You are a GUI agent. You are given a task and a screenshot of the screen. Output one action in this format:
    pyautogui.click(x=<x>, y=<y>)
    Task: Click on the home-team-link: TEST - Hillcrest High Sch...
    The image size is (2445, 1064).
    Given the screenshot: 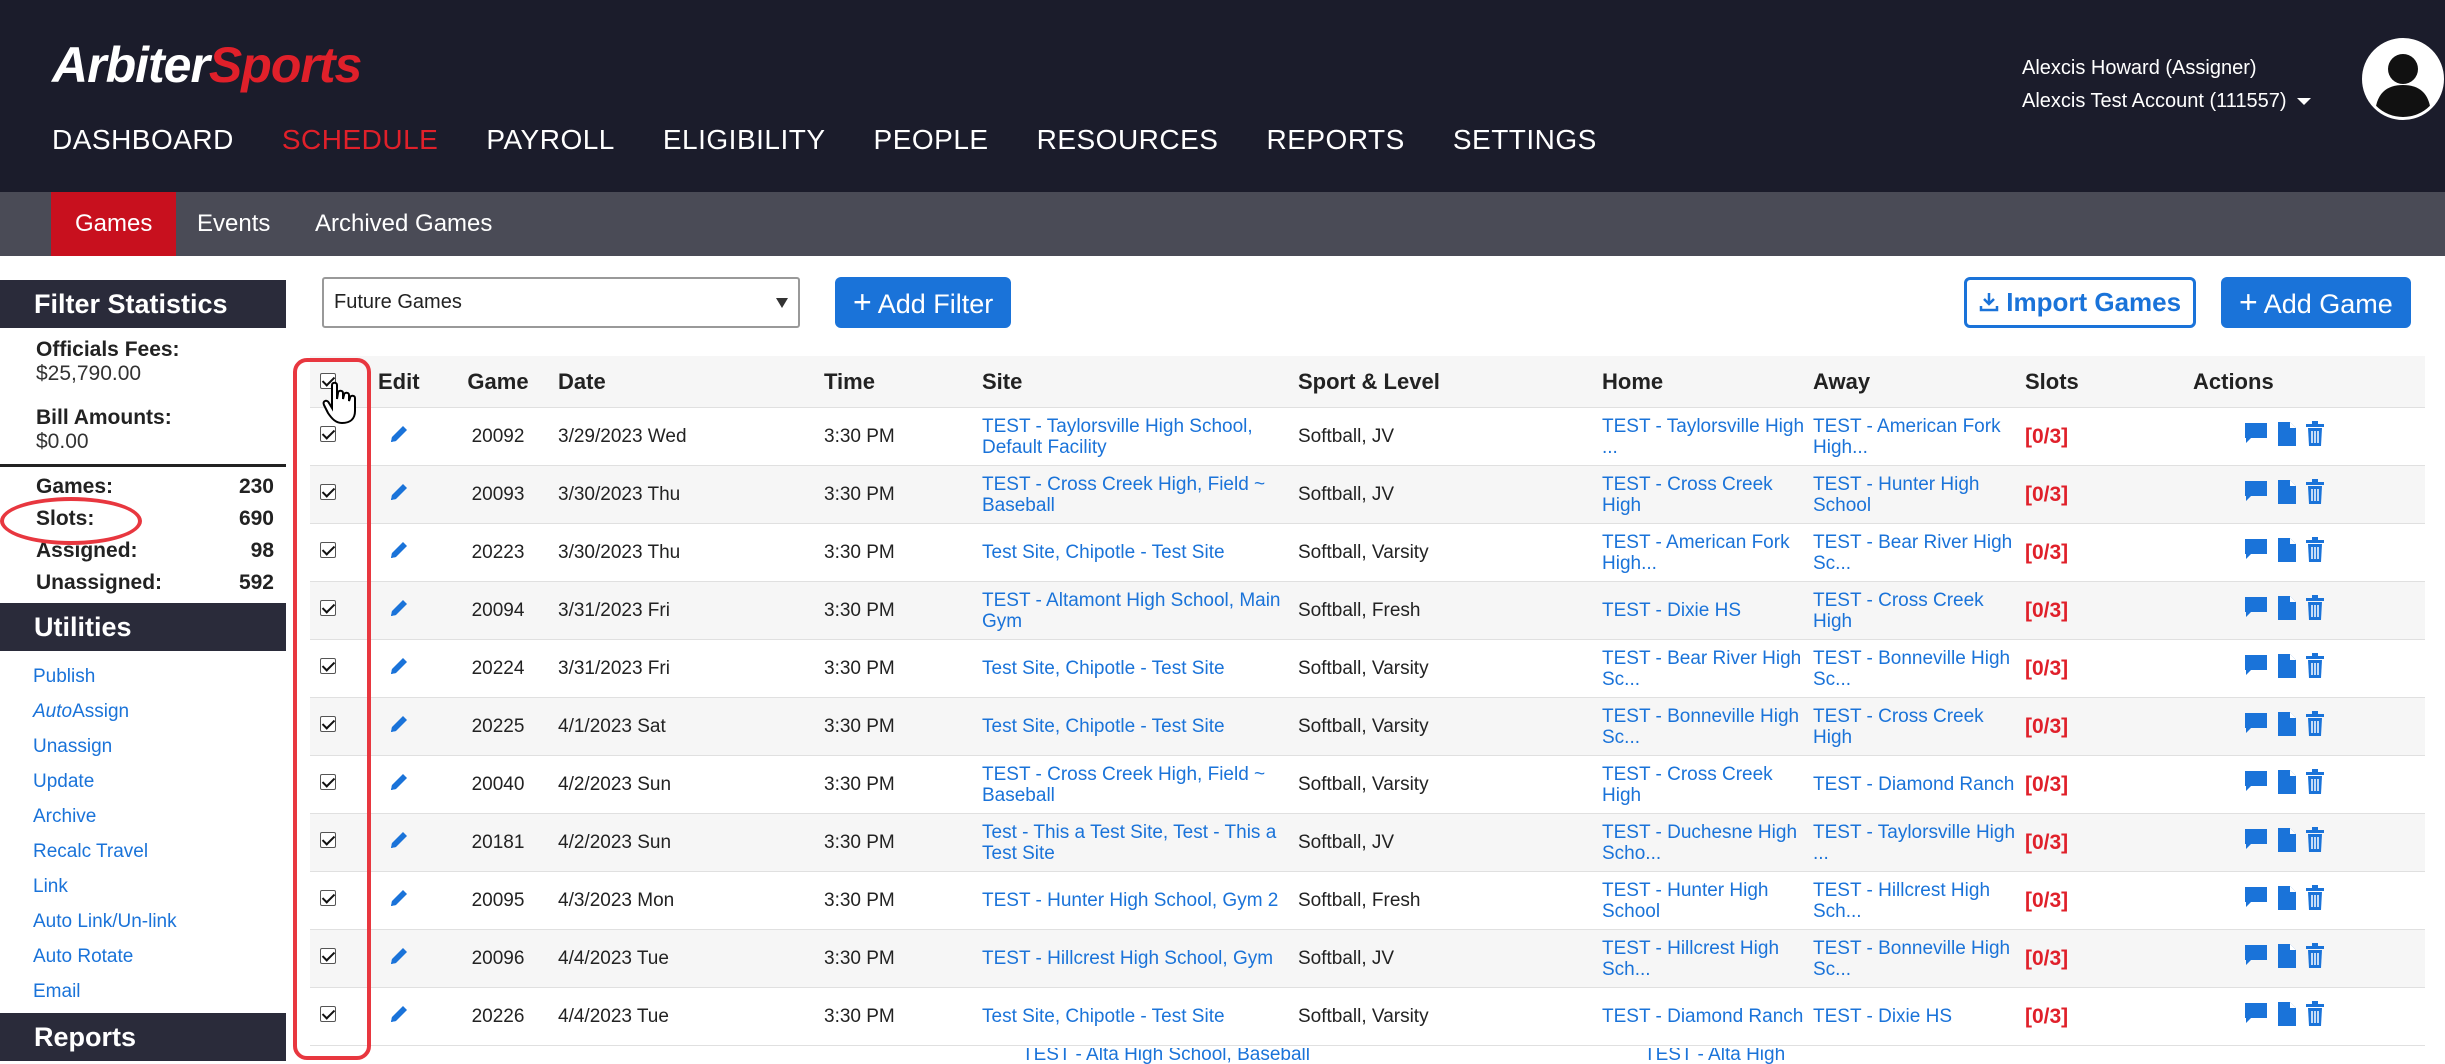 What is the action you would take?
    pyautogui.click(x=1707, y=959)
    